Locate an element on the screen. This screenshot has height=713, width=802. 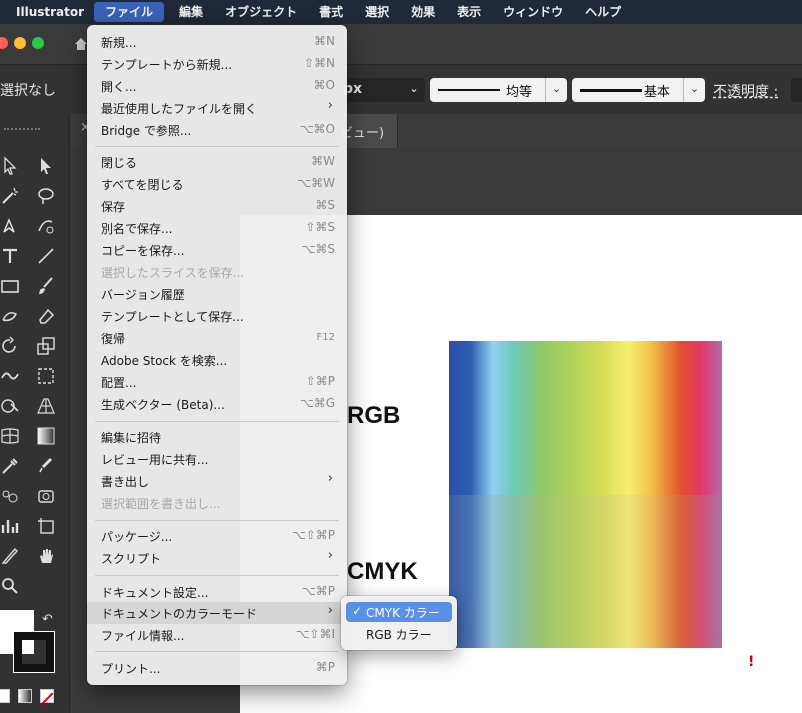
brush-label: 基本 is located at coordinates (657, 92).